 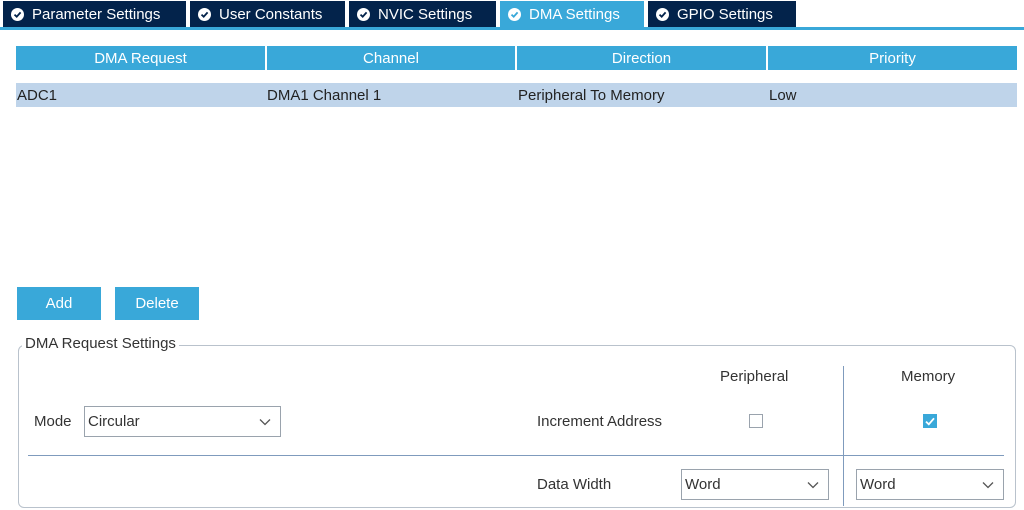 What do you see at coordinates (324, 95) in the screenshot?
I see `cell-channel: DMA1 Channel 1` at bounding box center [324, 95].